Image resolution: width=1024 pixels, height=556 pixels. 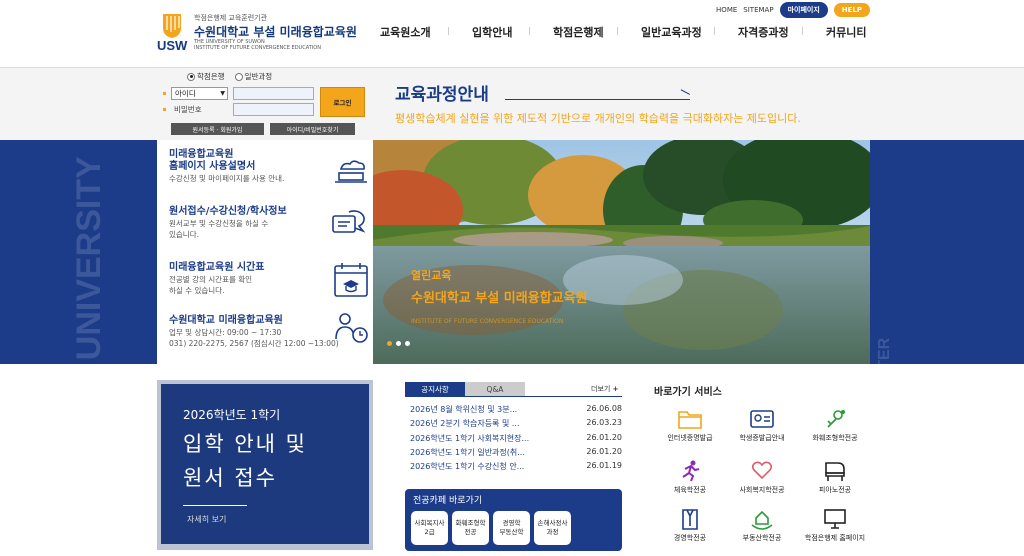 What do you see at coordinates (512, 32) in the screenshot?
I see `nav-admission: 입학안내` at bounding box center [512, 32].